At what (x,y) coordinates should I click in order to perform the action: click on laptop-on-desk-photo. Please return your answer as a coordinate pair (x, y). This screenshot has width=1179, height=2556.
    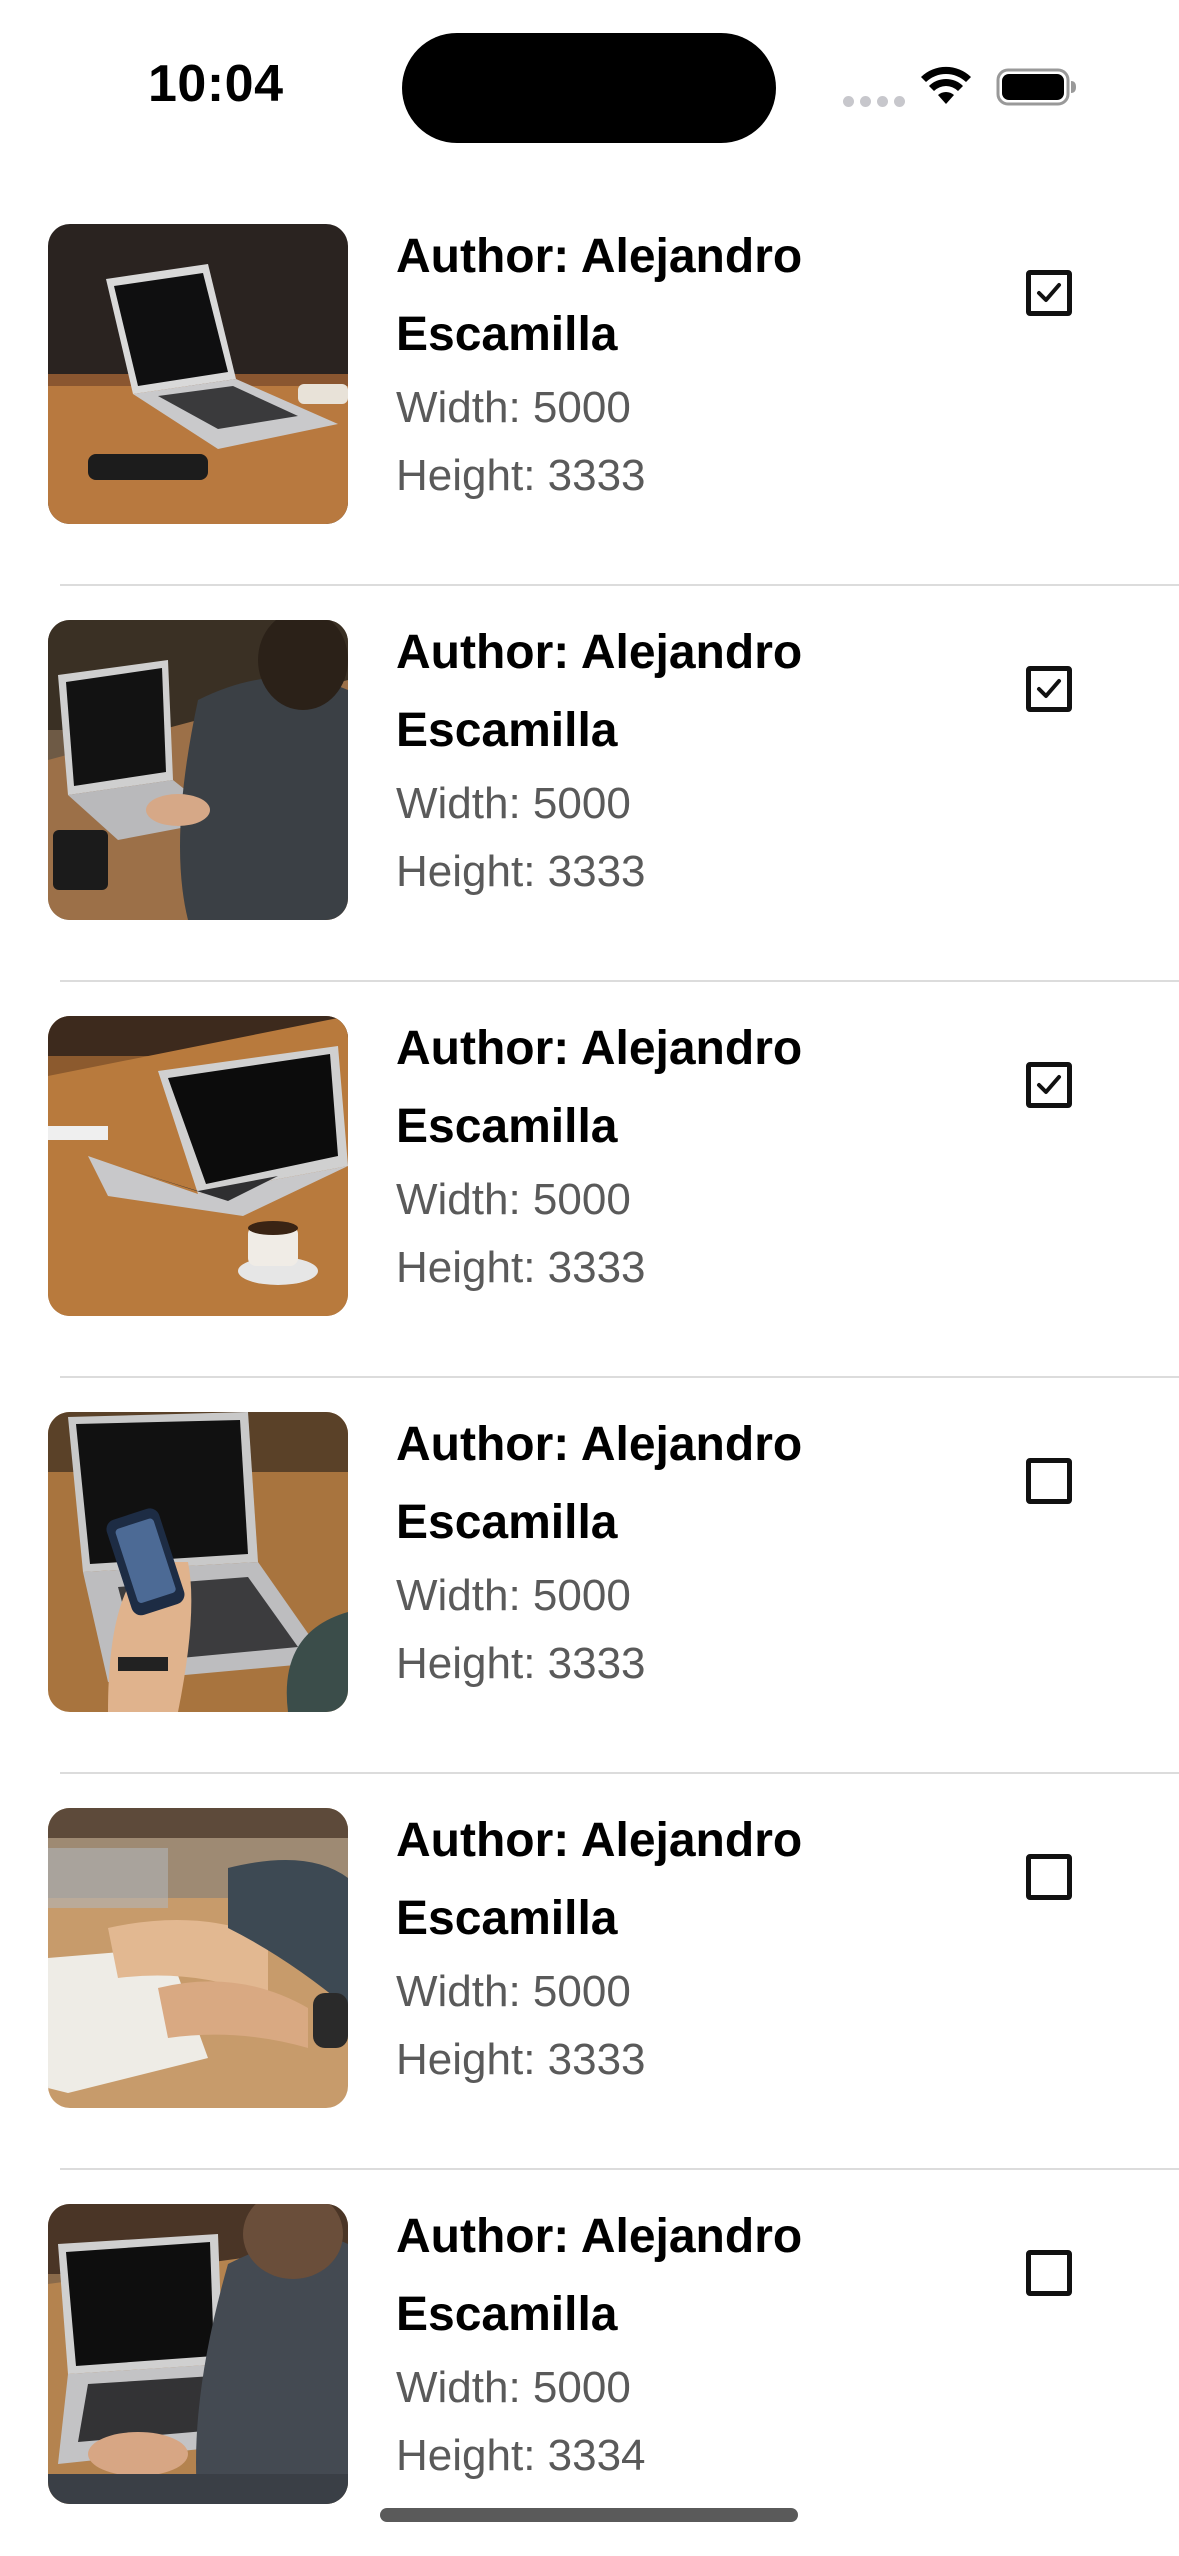
    Looking at the image, I should click on (198, 374).